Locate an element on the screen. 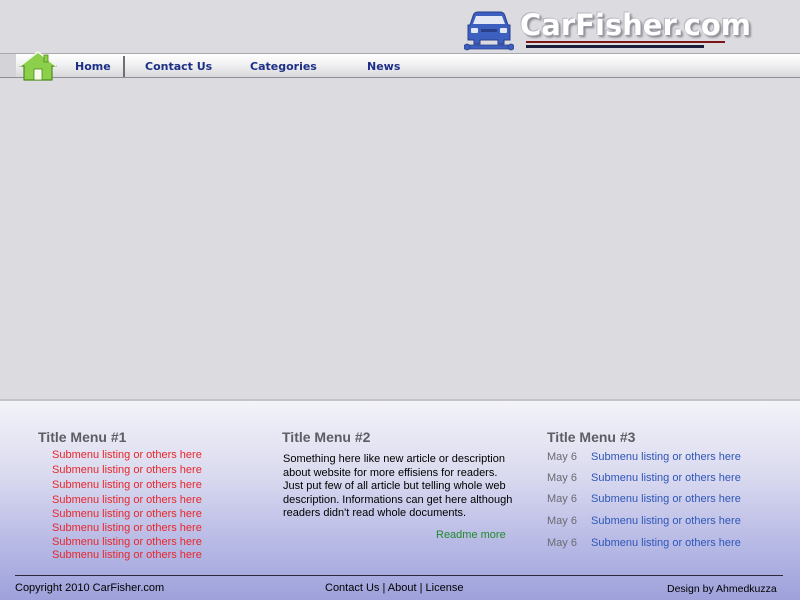 The image size is (800, 600). logo-underline-dark is located at coordinates (615, 46).